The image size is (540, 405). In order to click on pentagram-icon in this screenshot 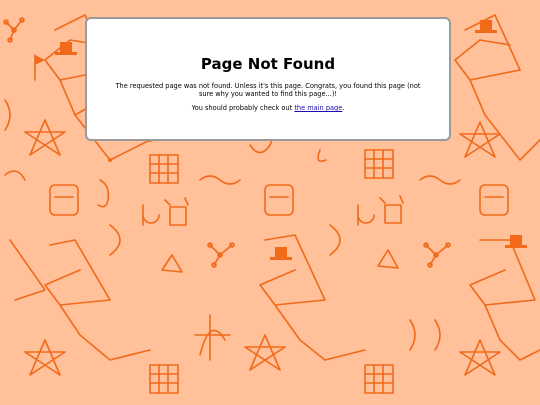, I will do `click(45, 137)`.